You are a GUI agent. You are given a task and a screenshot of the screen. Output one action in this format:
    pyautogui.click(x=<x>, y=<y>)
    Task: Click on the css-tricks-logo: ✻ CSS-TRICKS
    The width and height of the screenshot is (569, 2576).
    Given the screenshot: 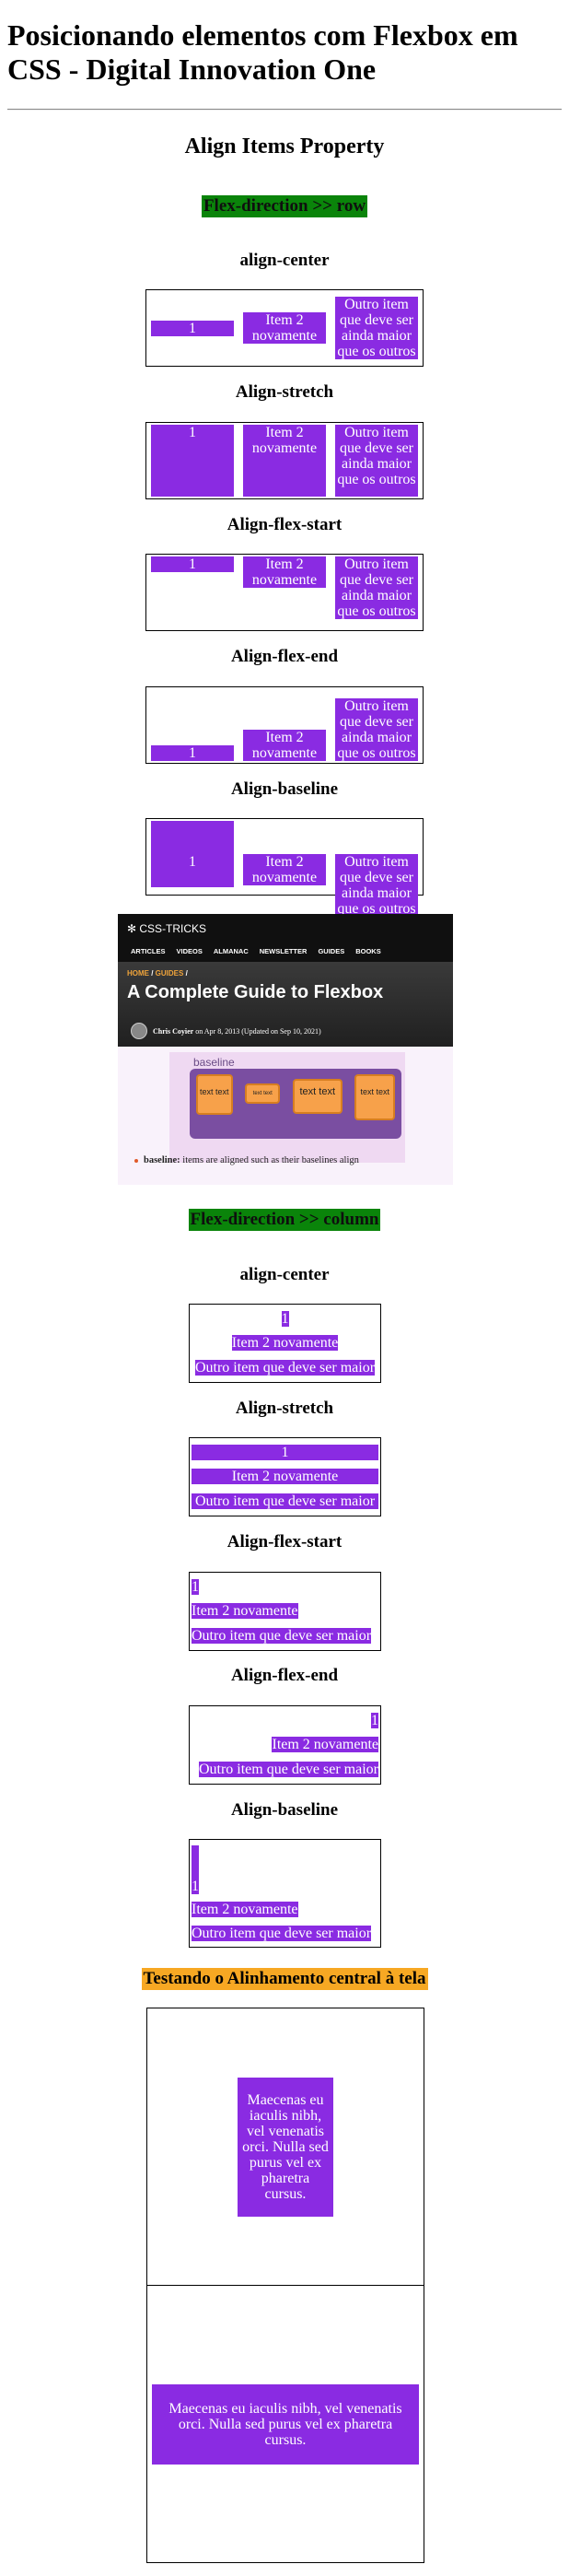 What is the action you would take?
    pyautogui.click(x=167, y=928)
    